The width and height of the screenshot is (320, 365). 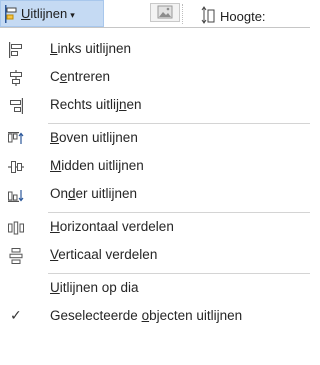 I want to click on menu-item-label: Geselecteerde objecten uitlijnen, so click(x=146, y=315).